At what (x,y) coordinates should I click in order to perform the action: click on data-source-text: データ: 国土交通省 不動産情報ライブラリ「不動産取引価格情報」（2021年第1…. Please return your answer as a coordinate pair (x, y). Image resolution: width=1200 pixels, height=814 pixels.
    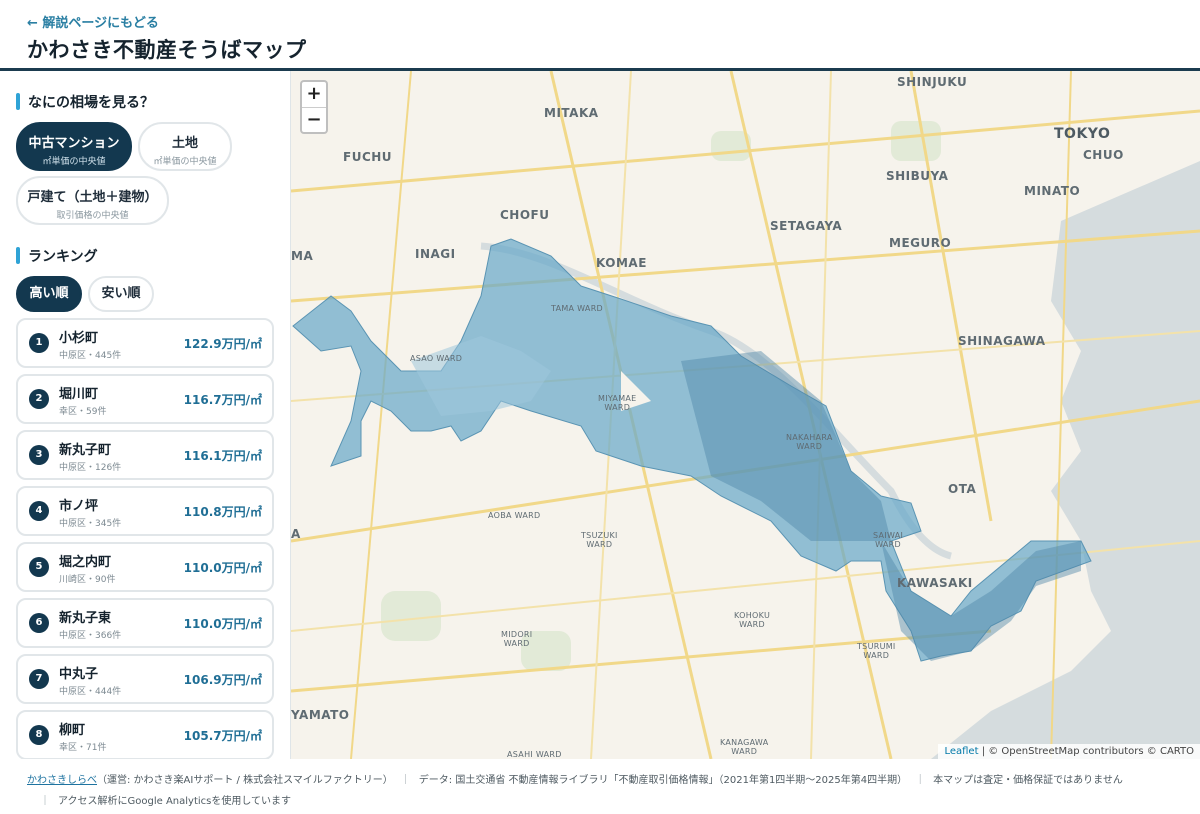
    Looking at the image, I should click on (663, 780).